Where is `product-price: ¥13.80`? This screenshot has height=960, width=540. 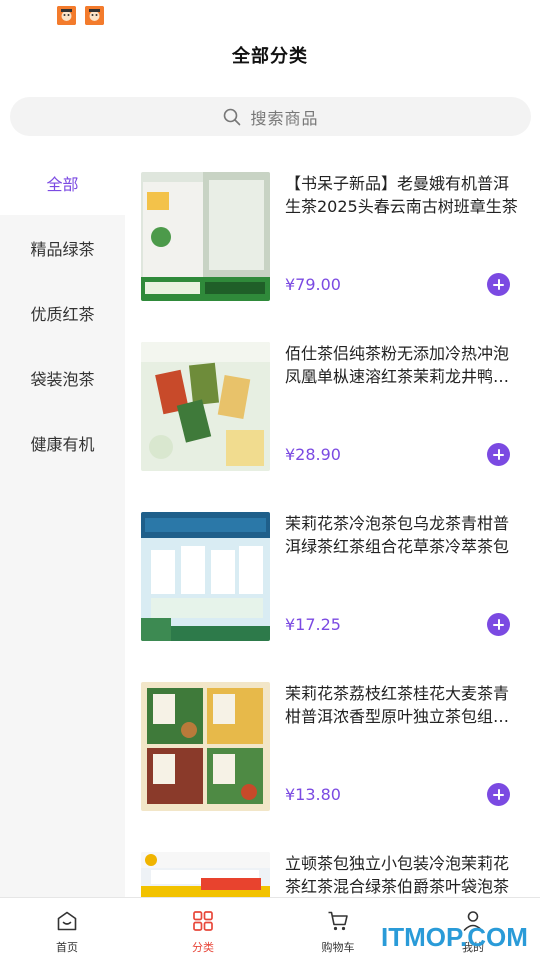 product-price: ¥13.80 is located at coordinates (313, 794).